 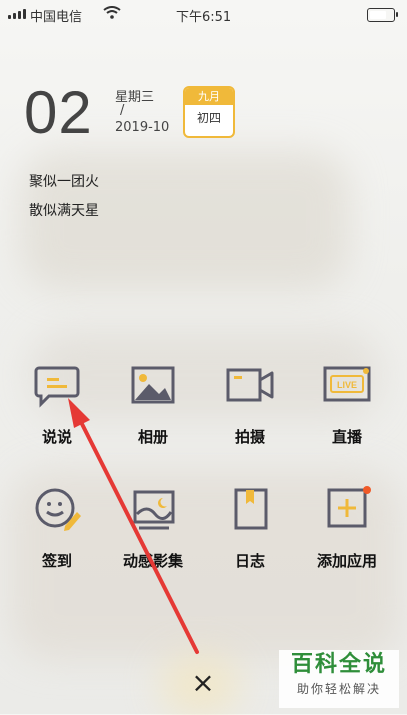 I want to click on close-button: ×, so click(x=203, y=683).